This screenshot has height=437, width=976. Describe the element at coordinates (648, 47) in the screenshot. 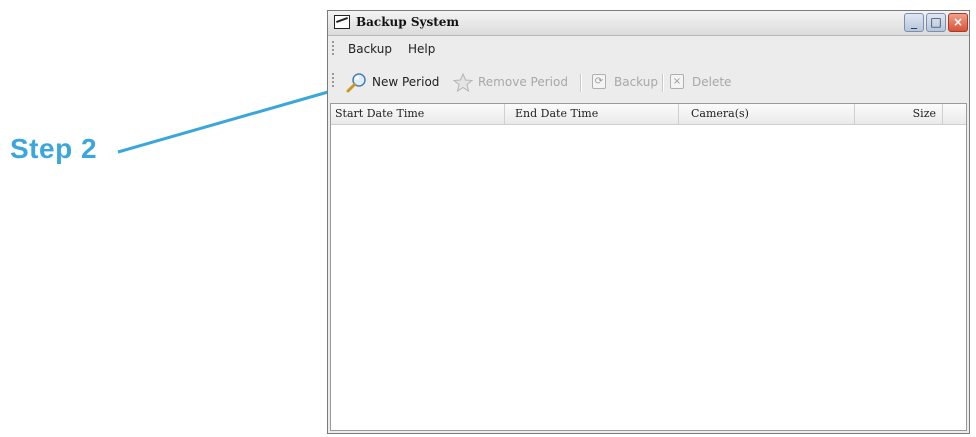

I see `menu-bar: Backup Help` at that location.